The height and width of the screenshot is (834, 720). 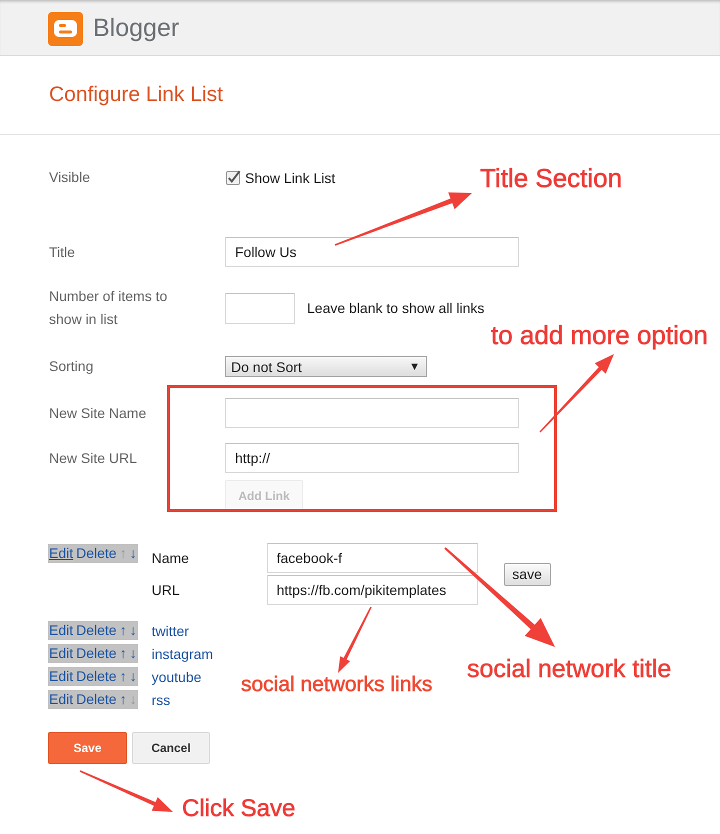 What do you see at coordinates (87, 748) in the screenshot?
I see `save-button: Save` at bounding box center [87, 748].